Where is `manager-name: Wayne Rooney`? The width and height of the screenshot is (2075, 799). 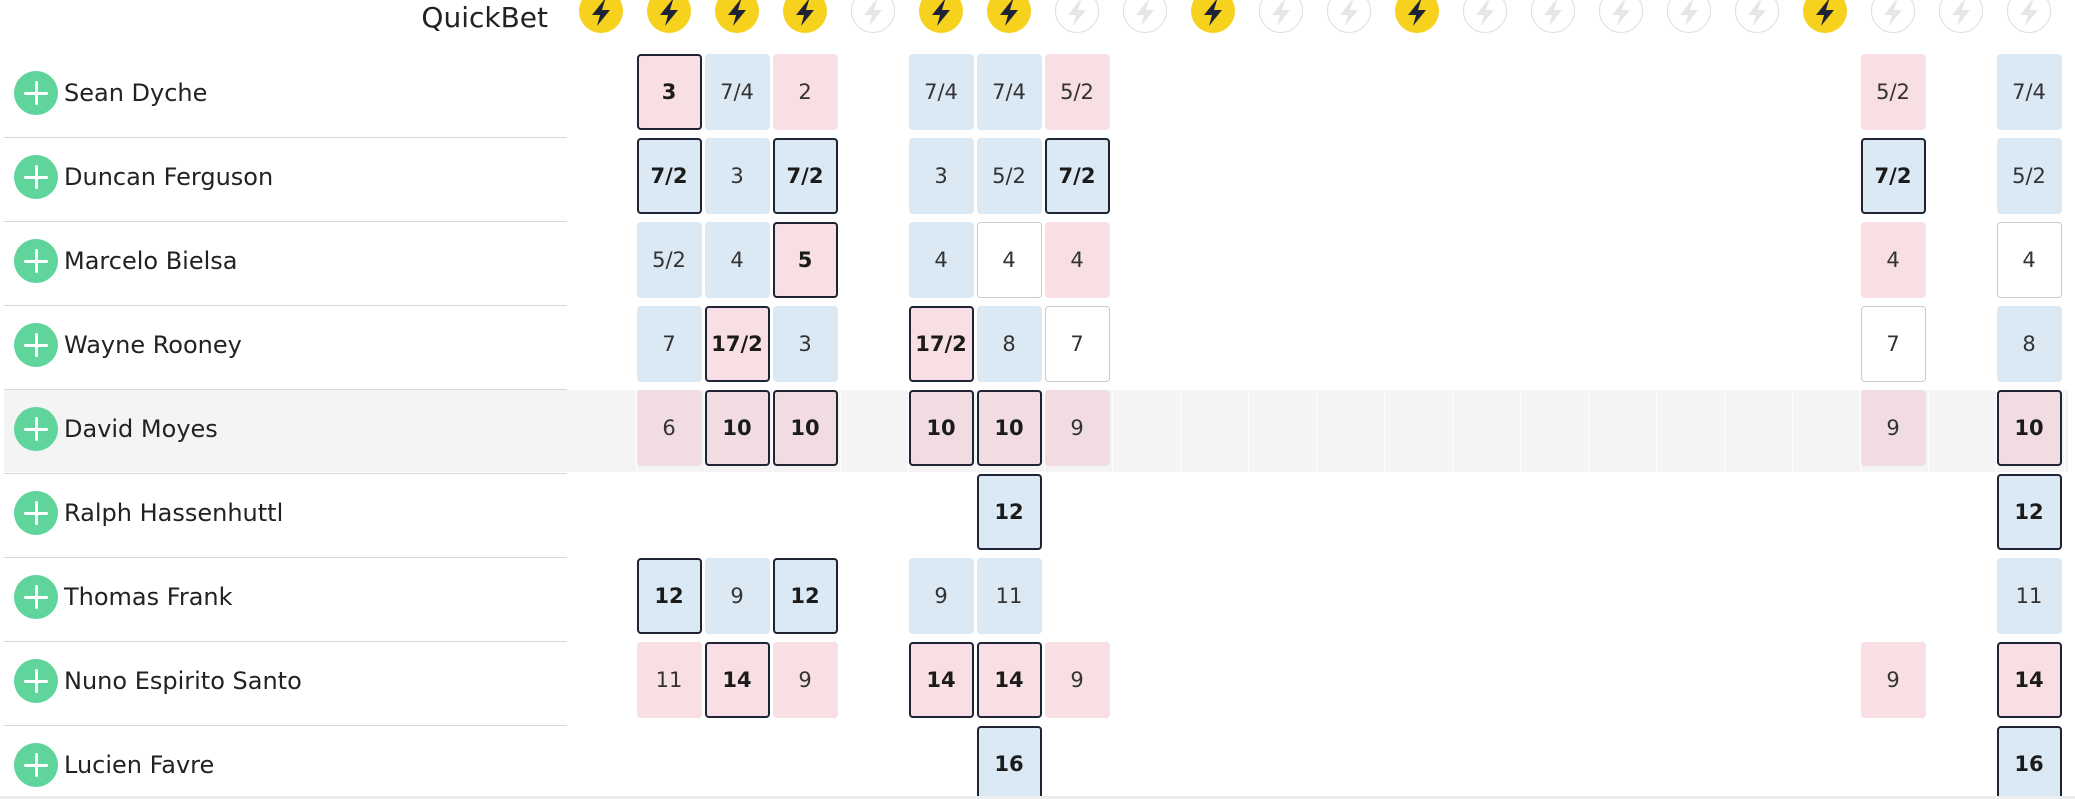 manager-name: Wayne Rooney is located at coordinates (153, 345).